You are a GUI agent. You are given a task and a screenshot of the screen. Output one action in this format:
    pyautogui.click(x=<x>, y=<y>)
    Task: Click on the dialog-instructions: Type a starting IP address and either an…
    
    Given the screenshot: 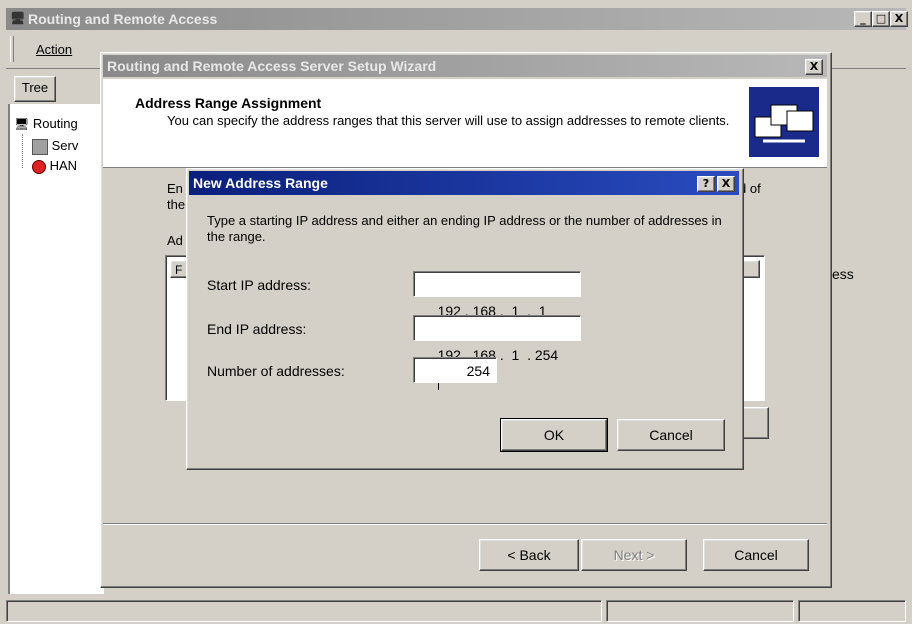 What is the action you would take?
    pyautogui.click(x=464, y=228)
    